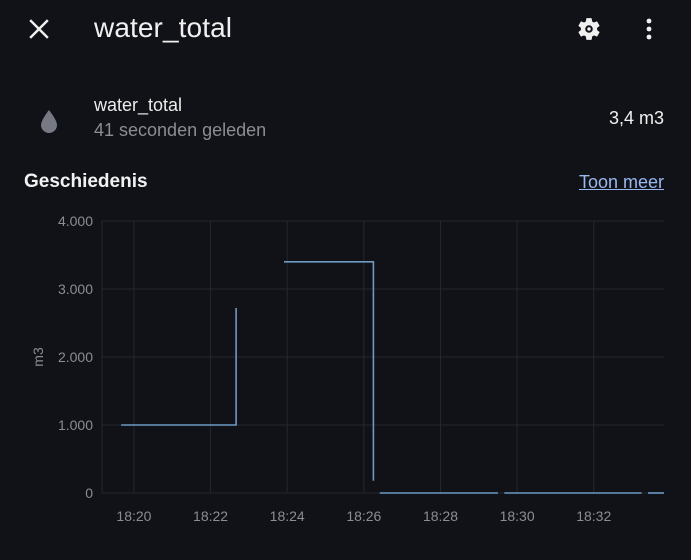  I want to click on x-axis-ticks: 18:20 18:22 18:24 18:26 18:28 18:30 18:32, so click(363, 516).